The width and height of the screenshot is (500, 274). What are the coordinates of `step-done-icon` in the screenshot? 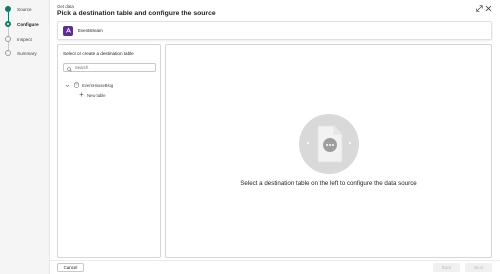 It's located at (8, 9).